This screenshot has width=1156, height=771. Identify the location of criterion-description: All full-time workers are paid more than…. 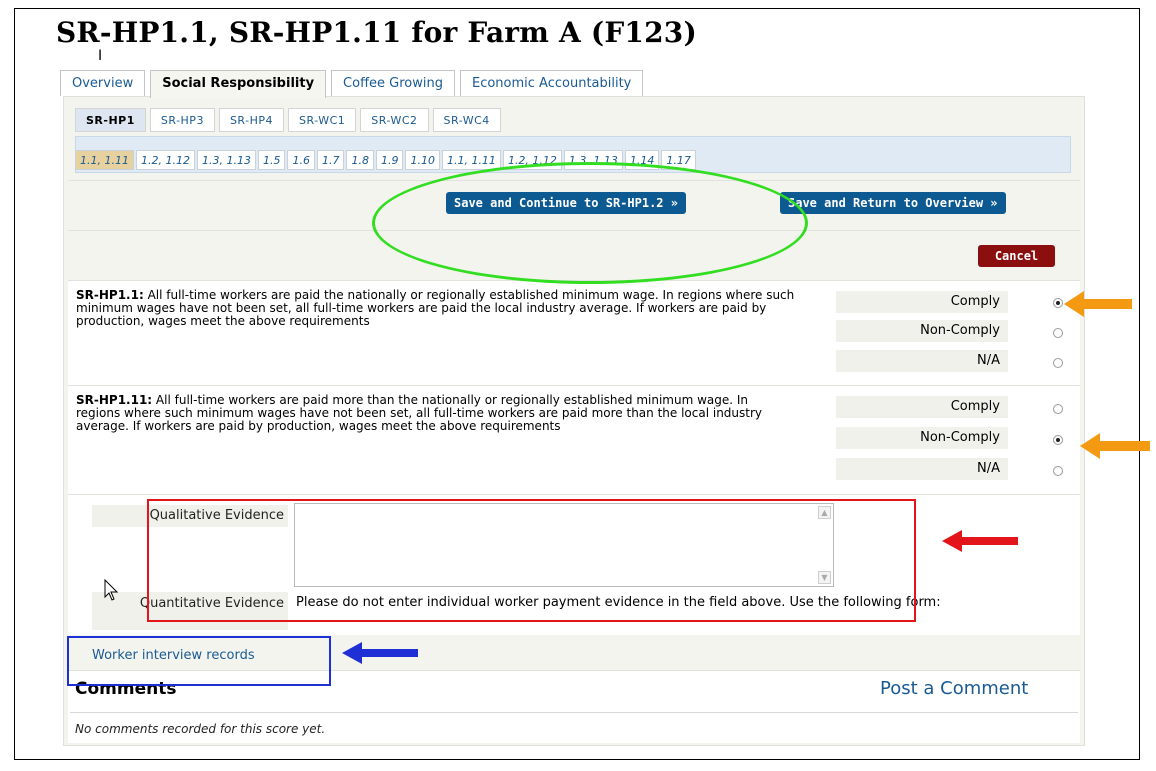
(419, 413).